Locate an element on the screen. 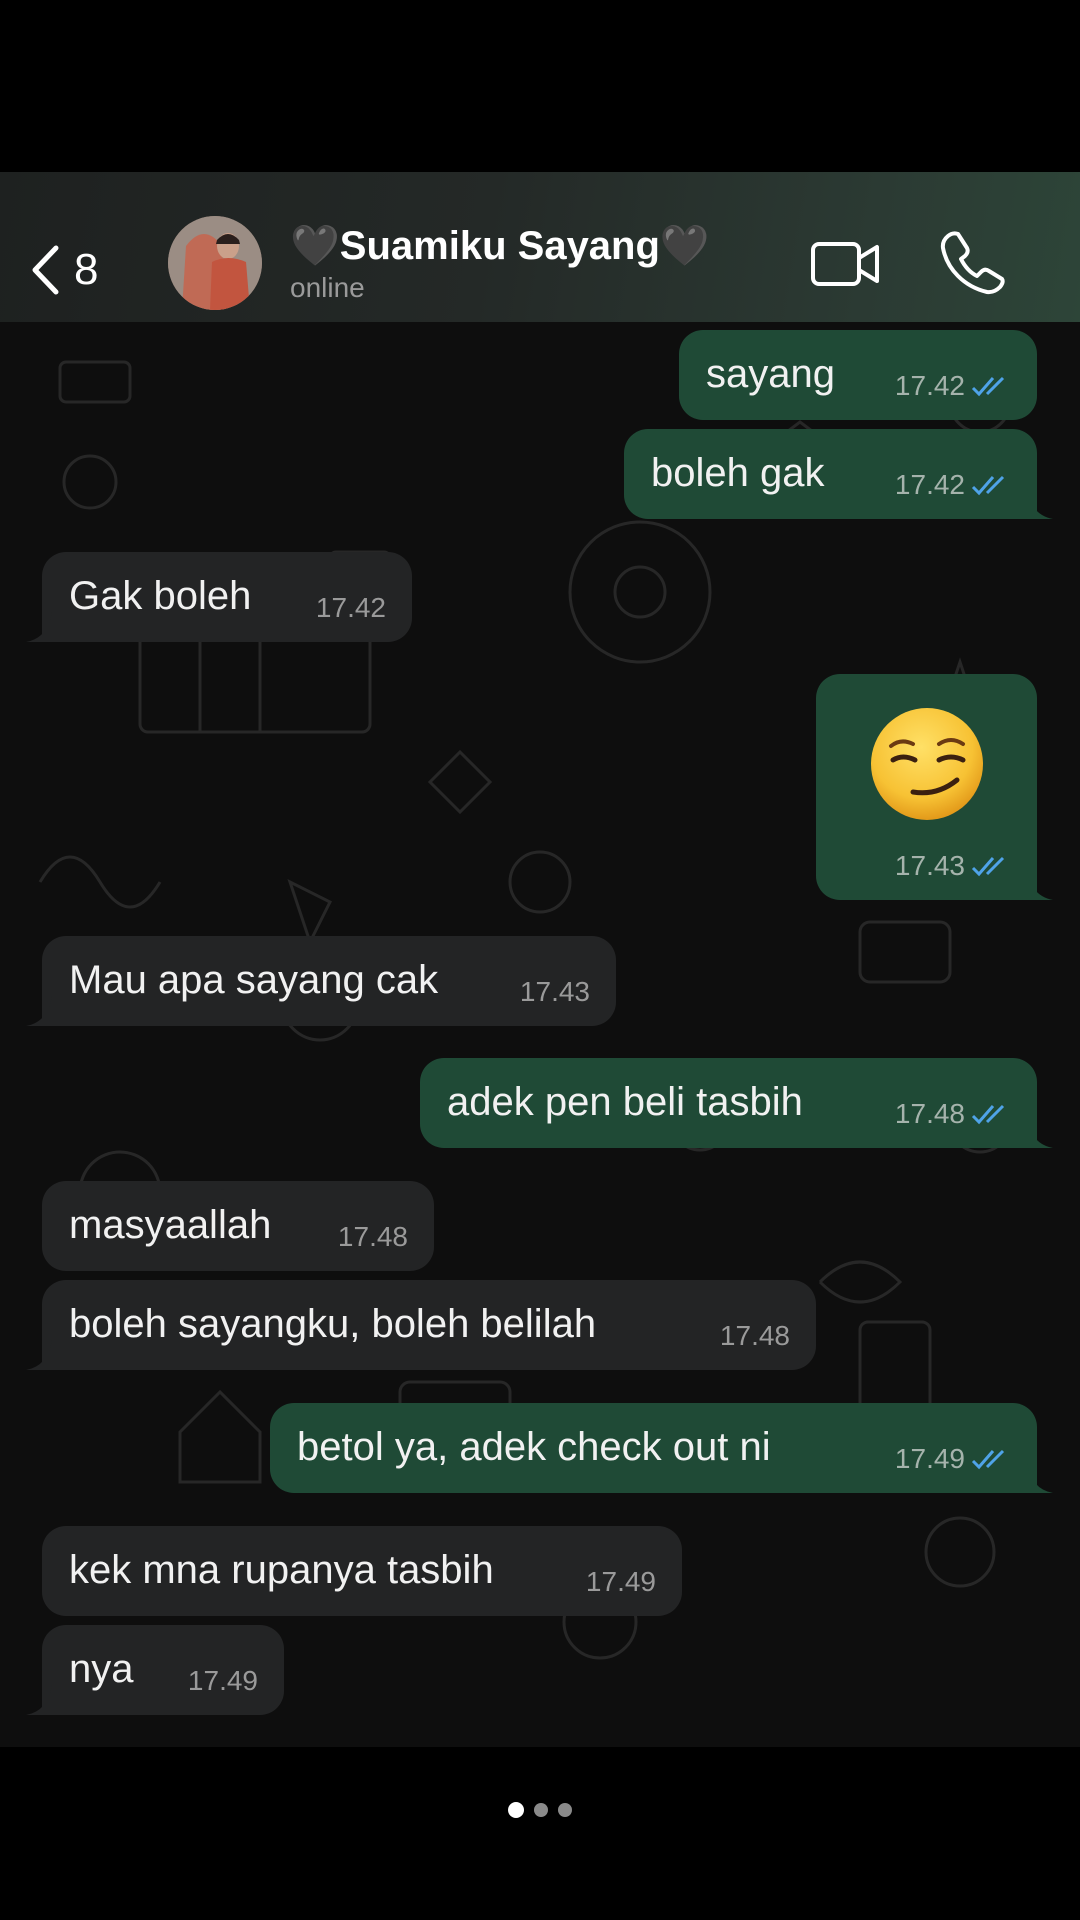 The width and height of the screenshot is (1080, 1920). message-text: sayang is located at coordinates (770, 374).